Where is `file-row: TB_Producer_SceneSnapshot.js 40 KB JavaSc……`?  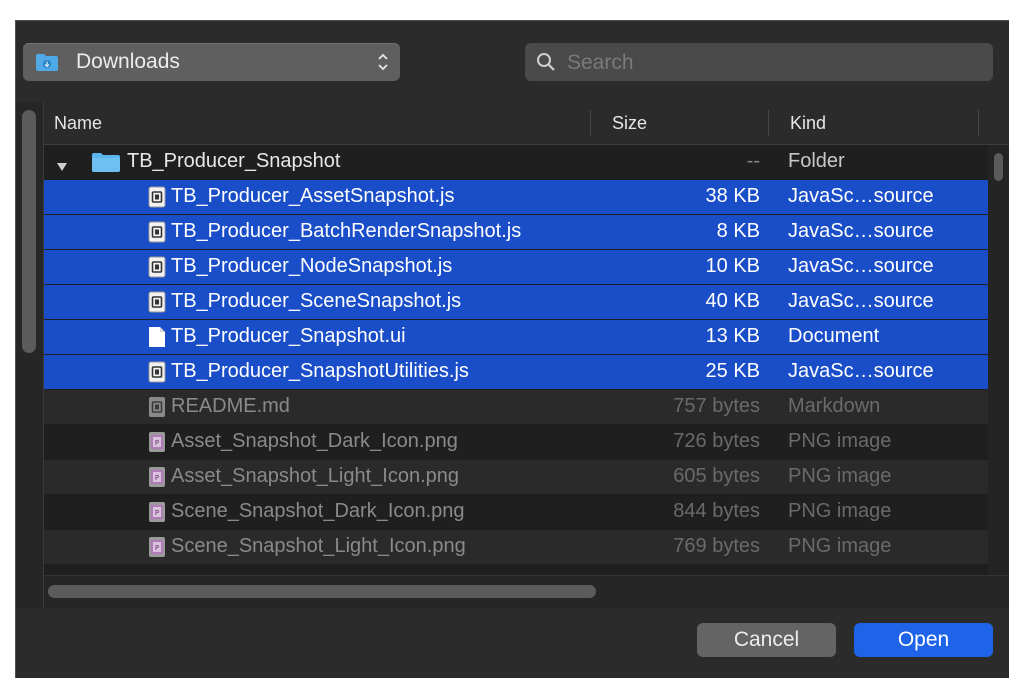 file-row: TB_Producer_SceneSnapshot.js 40 KB JavaSc…… is located at coordinates (516, 302).